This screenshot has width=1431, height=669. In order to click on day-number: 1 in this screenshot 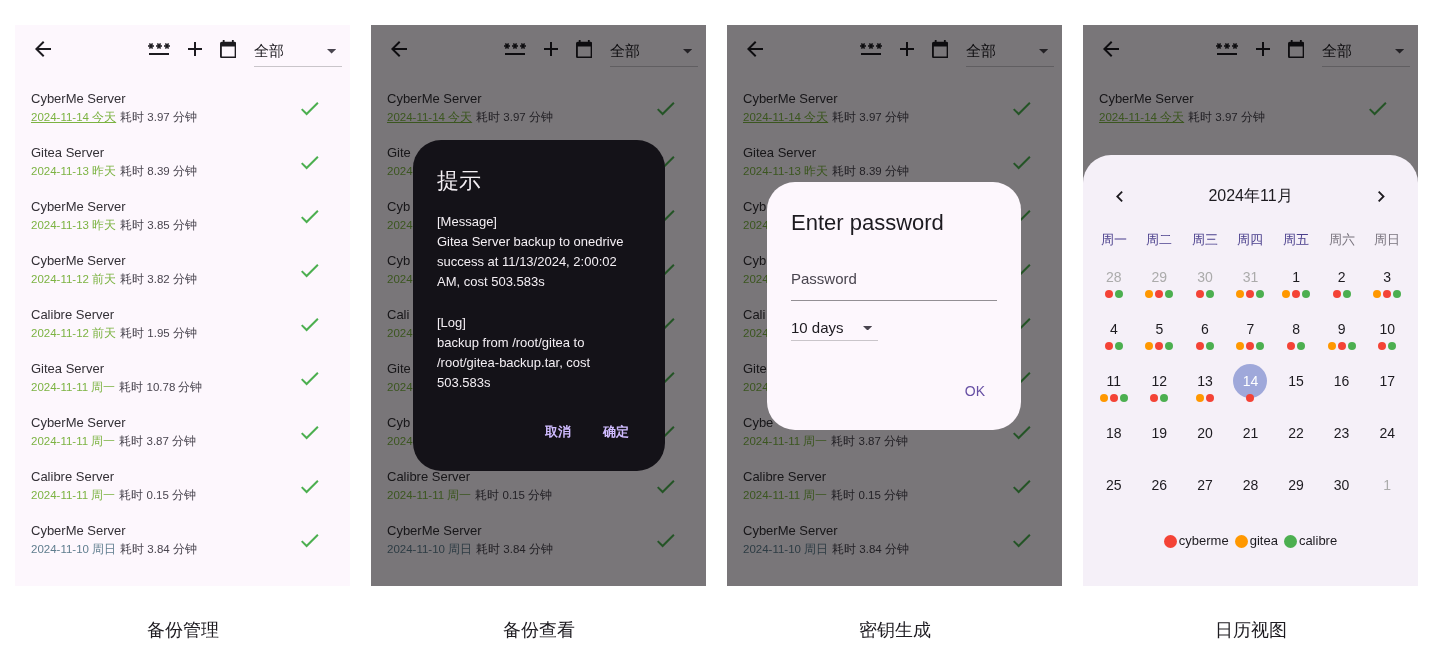, I will do `click(1296, 277)`.